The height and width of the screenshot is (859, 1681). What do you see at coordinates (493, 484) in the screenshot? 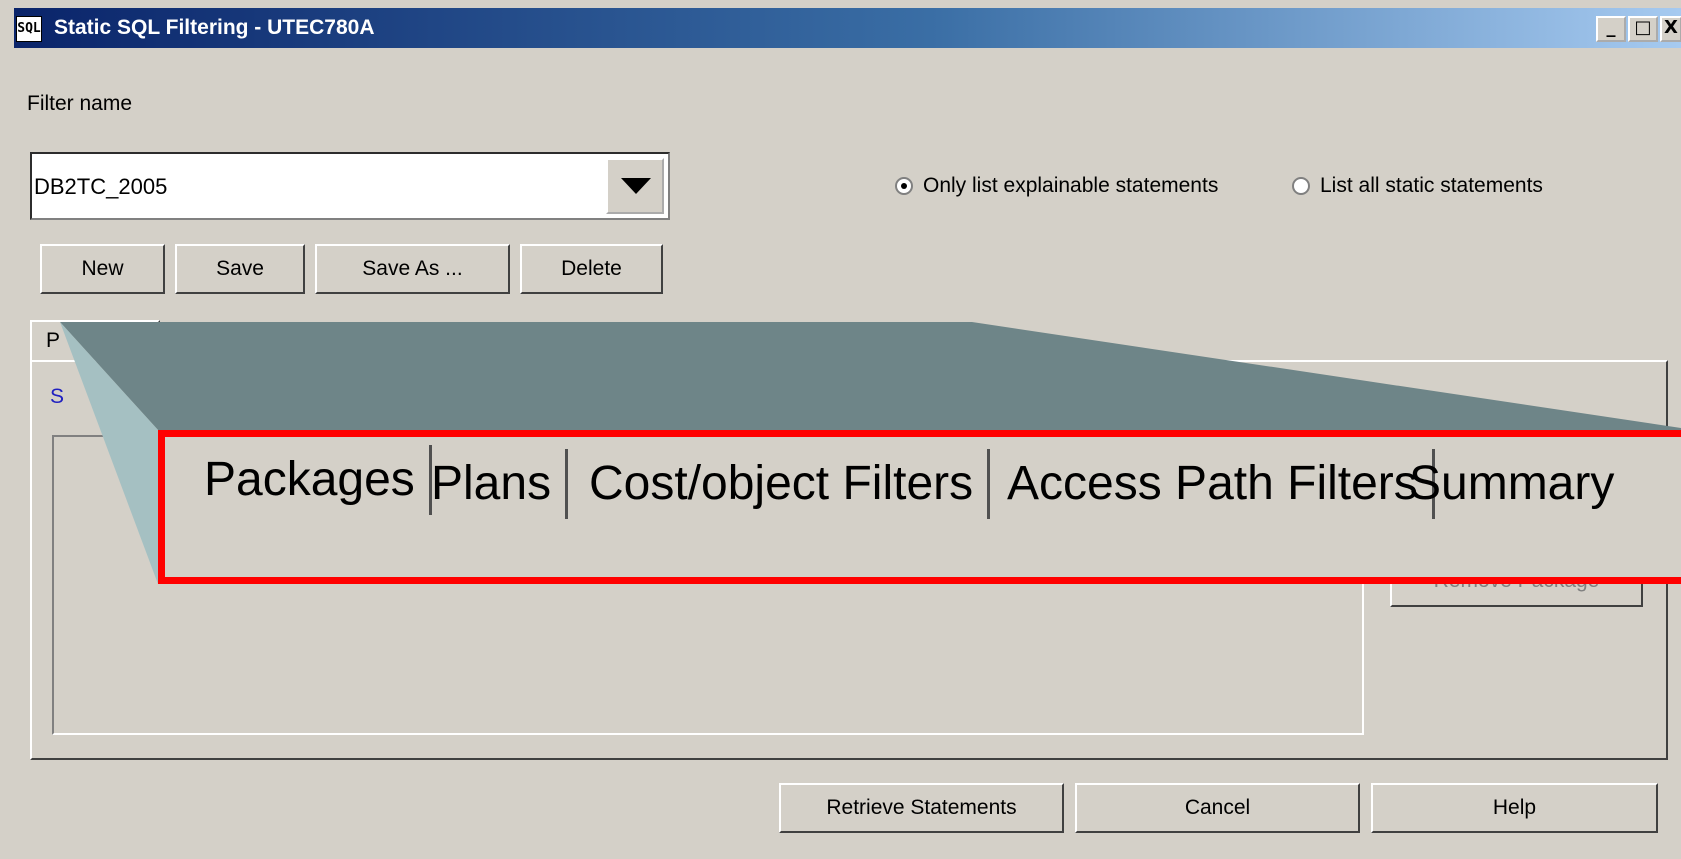
I see `zoom-tab-plans: Plans` at bounding box center [493, 484].